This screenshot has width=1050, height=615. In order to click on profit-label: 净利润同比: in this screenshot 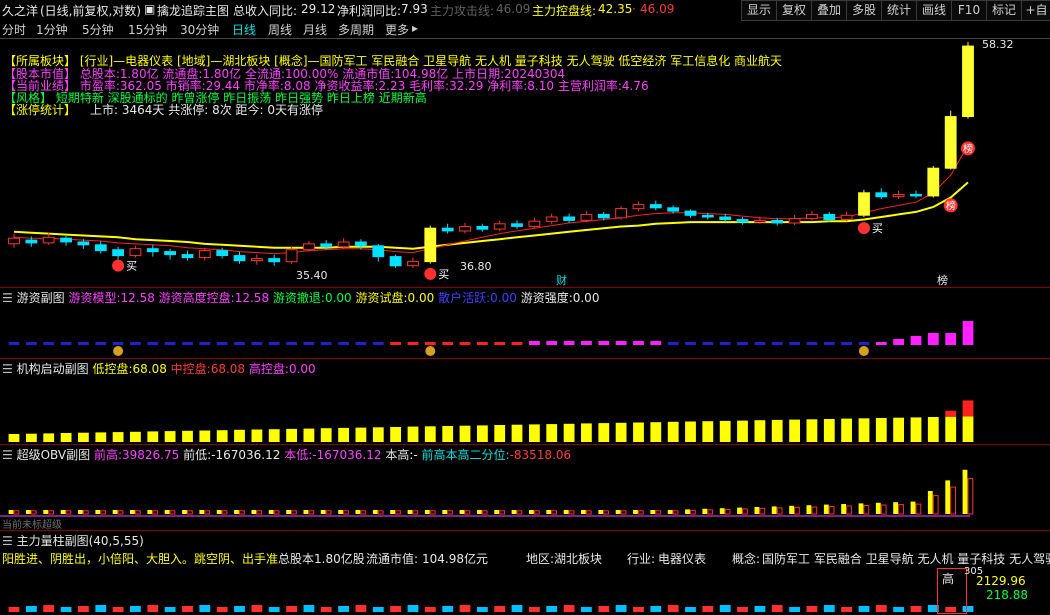, I will do `click(369, 11)`.